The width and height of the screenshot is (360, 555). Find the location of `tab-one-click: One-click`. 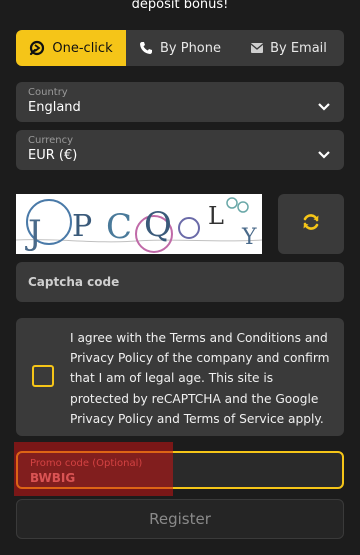

tab-one-click: One-click is located at coordinates (71, 48).